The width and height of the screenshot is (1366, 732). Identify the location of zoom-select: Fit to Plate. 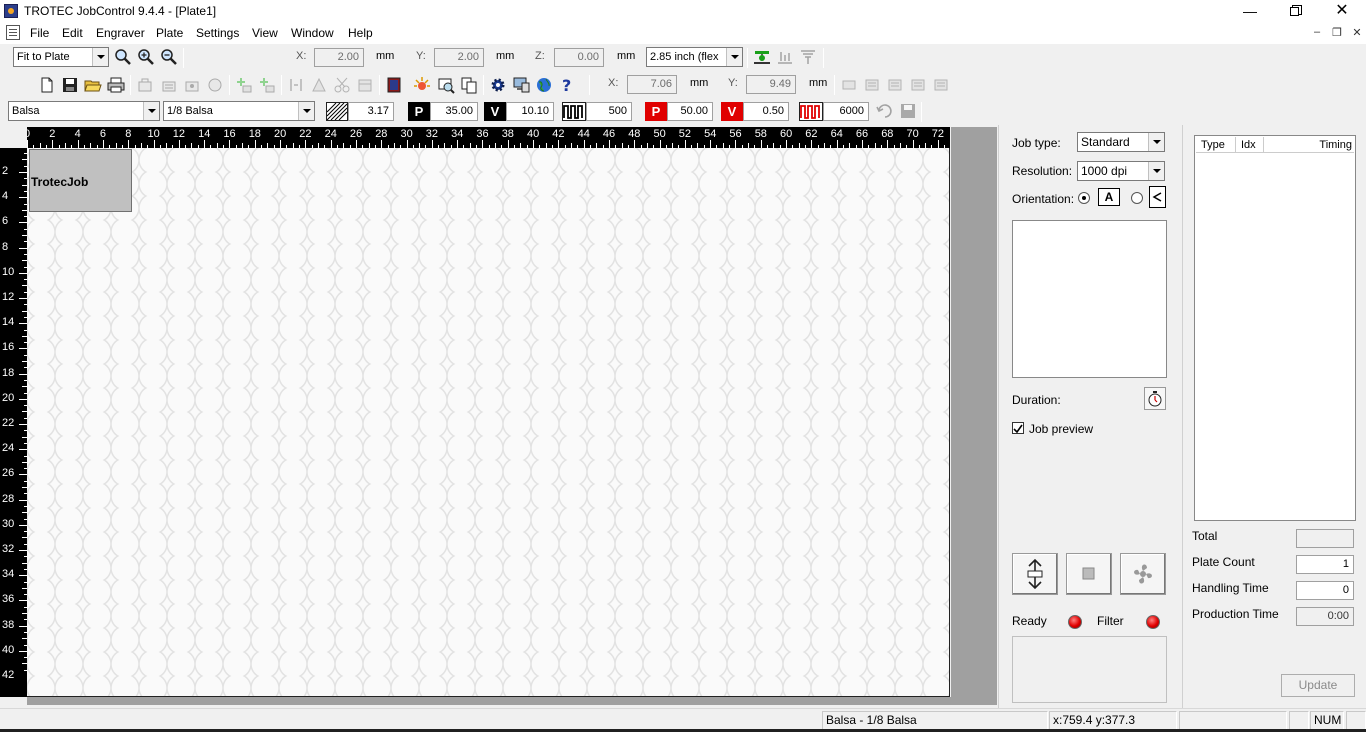
(61, 57).